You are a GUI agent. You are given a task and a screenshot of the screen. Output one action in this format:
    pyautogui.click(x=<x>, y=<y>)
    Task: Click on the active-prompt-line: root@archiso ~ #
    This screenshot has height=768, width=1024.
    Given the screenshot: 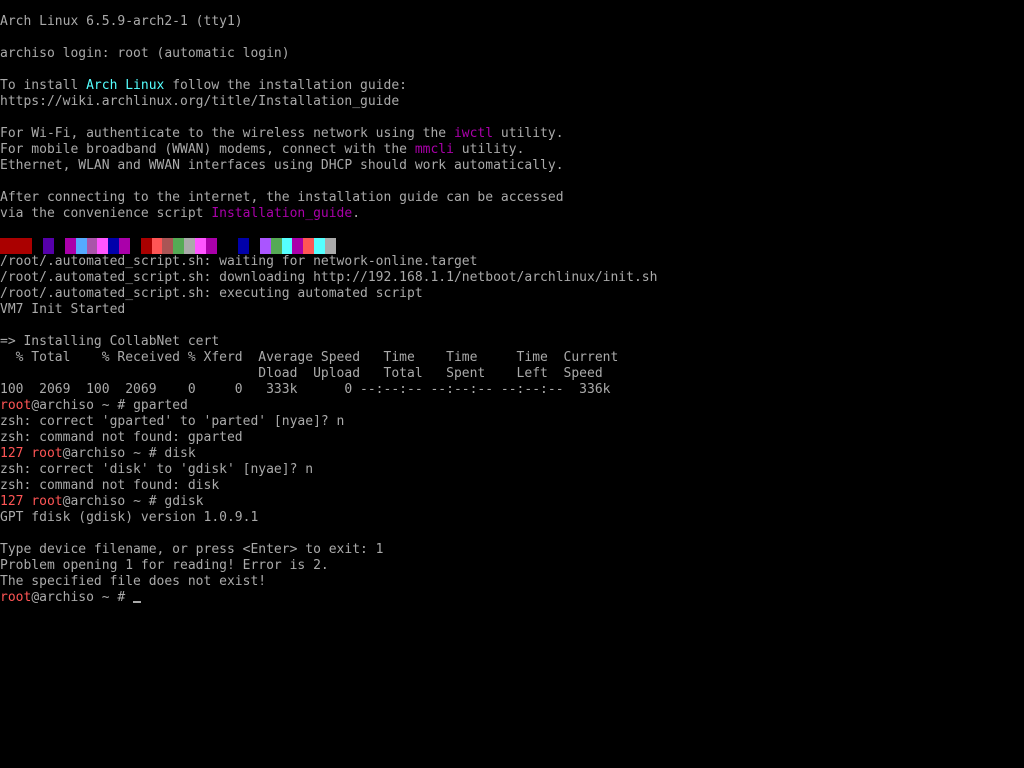 What is the action you would take?
    pyautogui.click(x=512, y=598)
    